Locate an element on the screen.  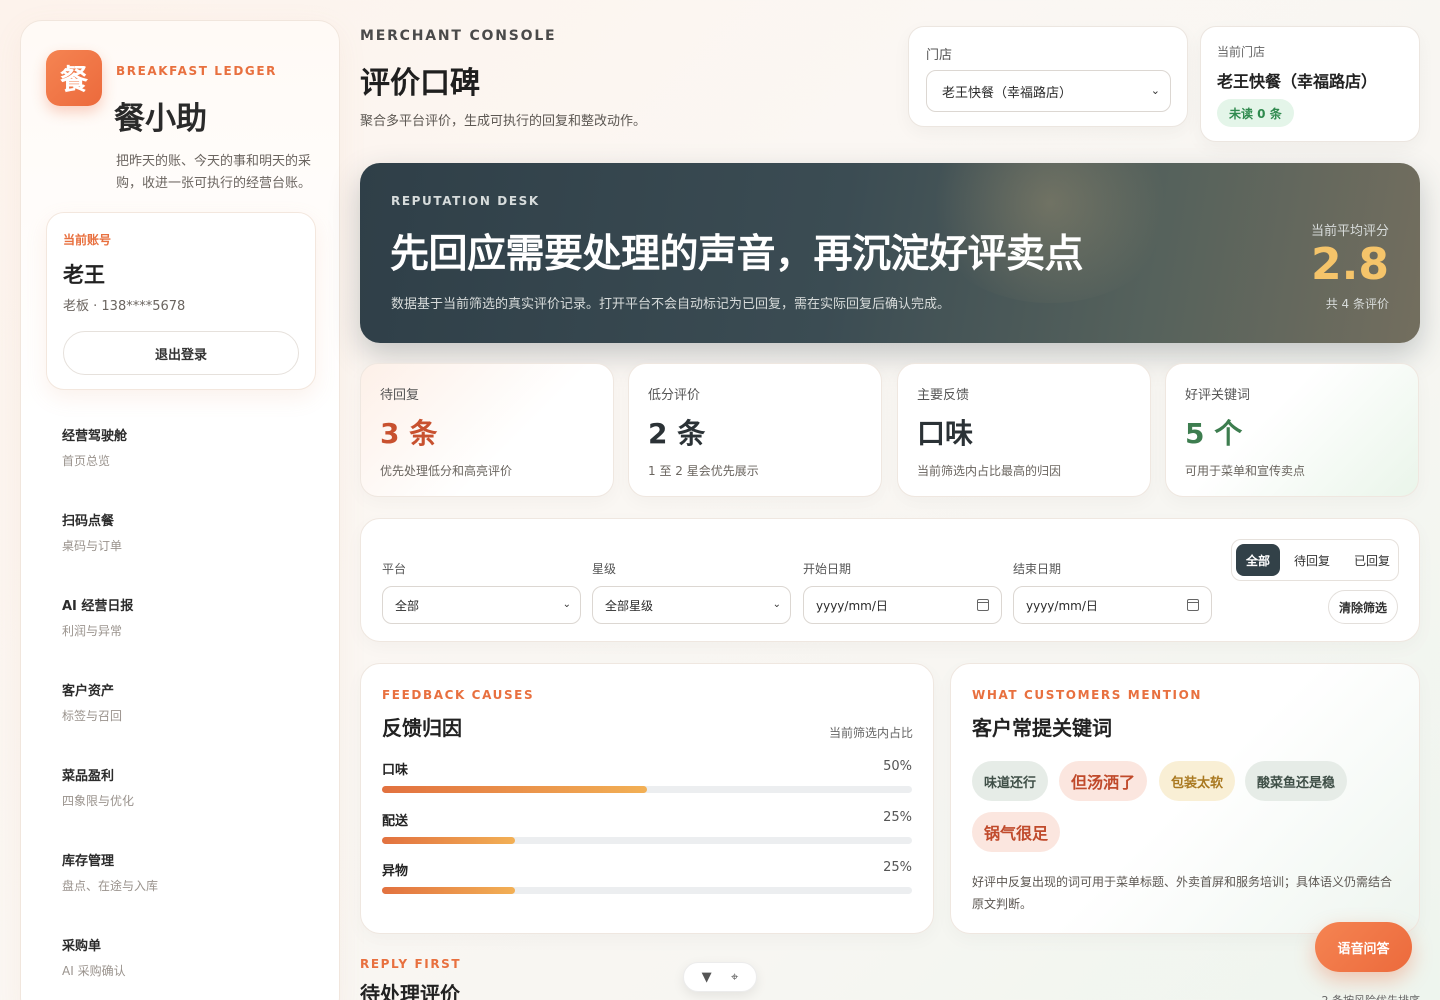
brand-logo: 餐 is located at coordinates (74, 78).